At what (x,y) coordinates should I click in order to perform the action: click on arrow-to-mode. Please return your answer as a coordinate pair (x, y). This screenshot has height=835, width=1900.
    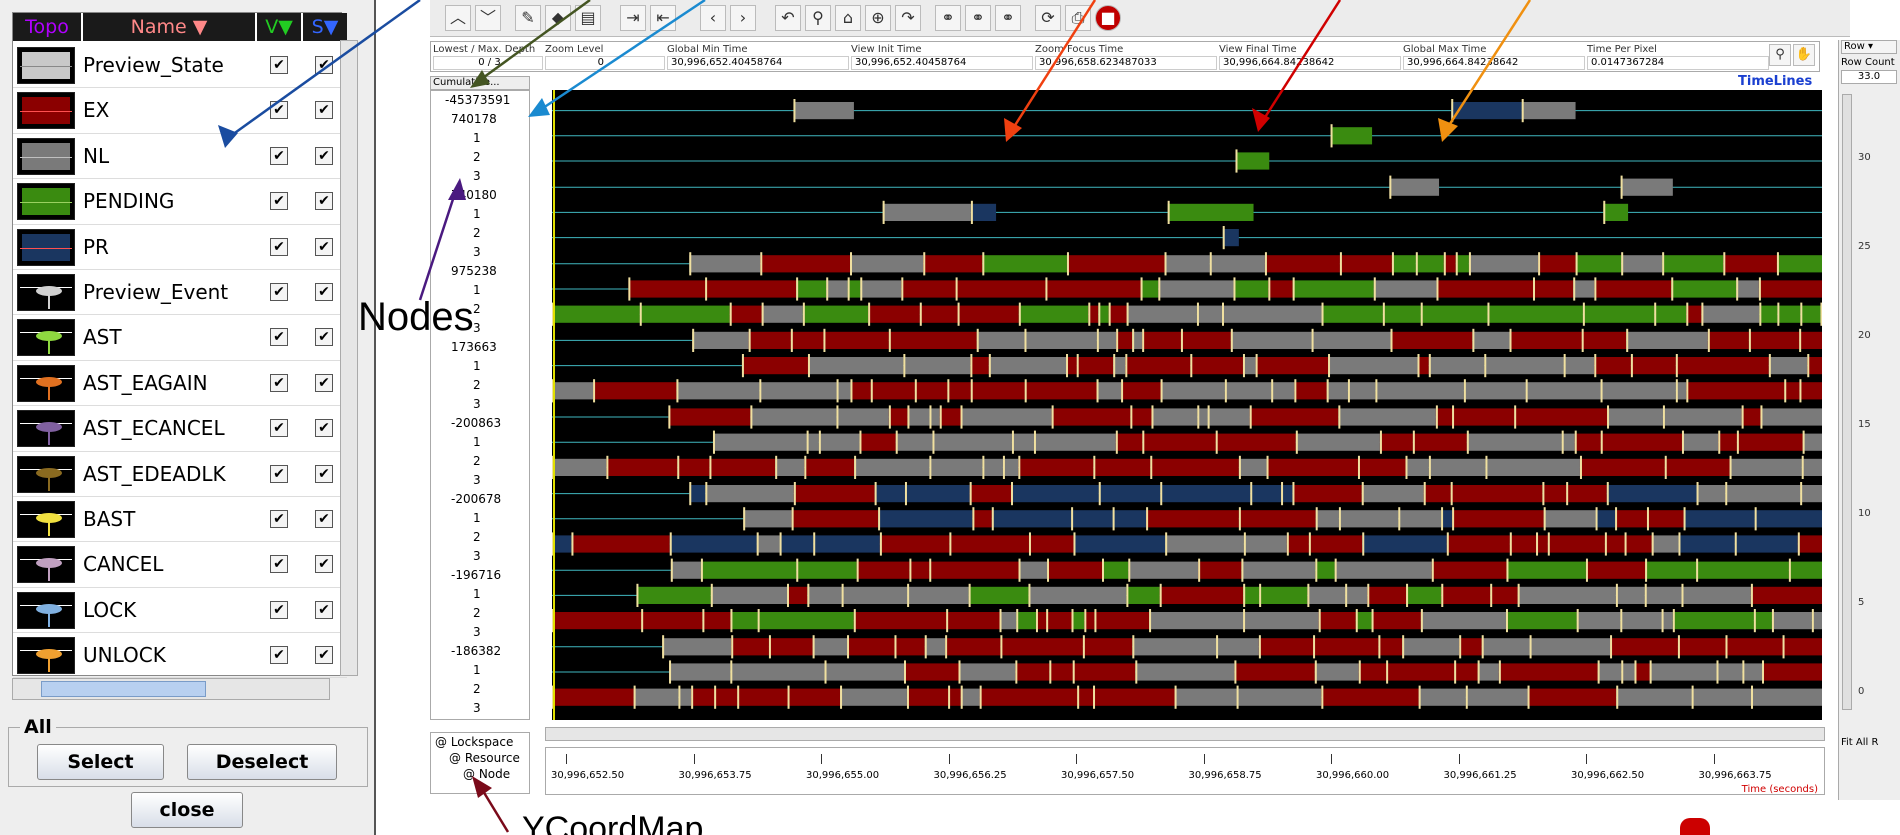
    Looking at the image, I should click on (535, 41).